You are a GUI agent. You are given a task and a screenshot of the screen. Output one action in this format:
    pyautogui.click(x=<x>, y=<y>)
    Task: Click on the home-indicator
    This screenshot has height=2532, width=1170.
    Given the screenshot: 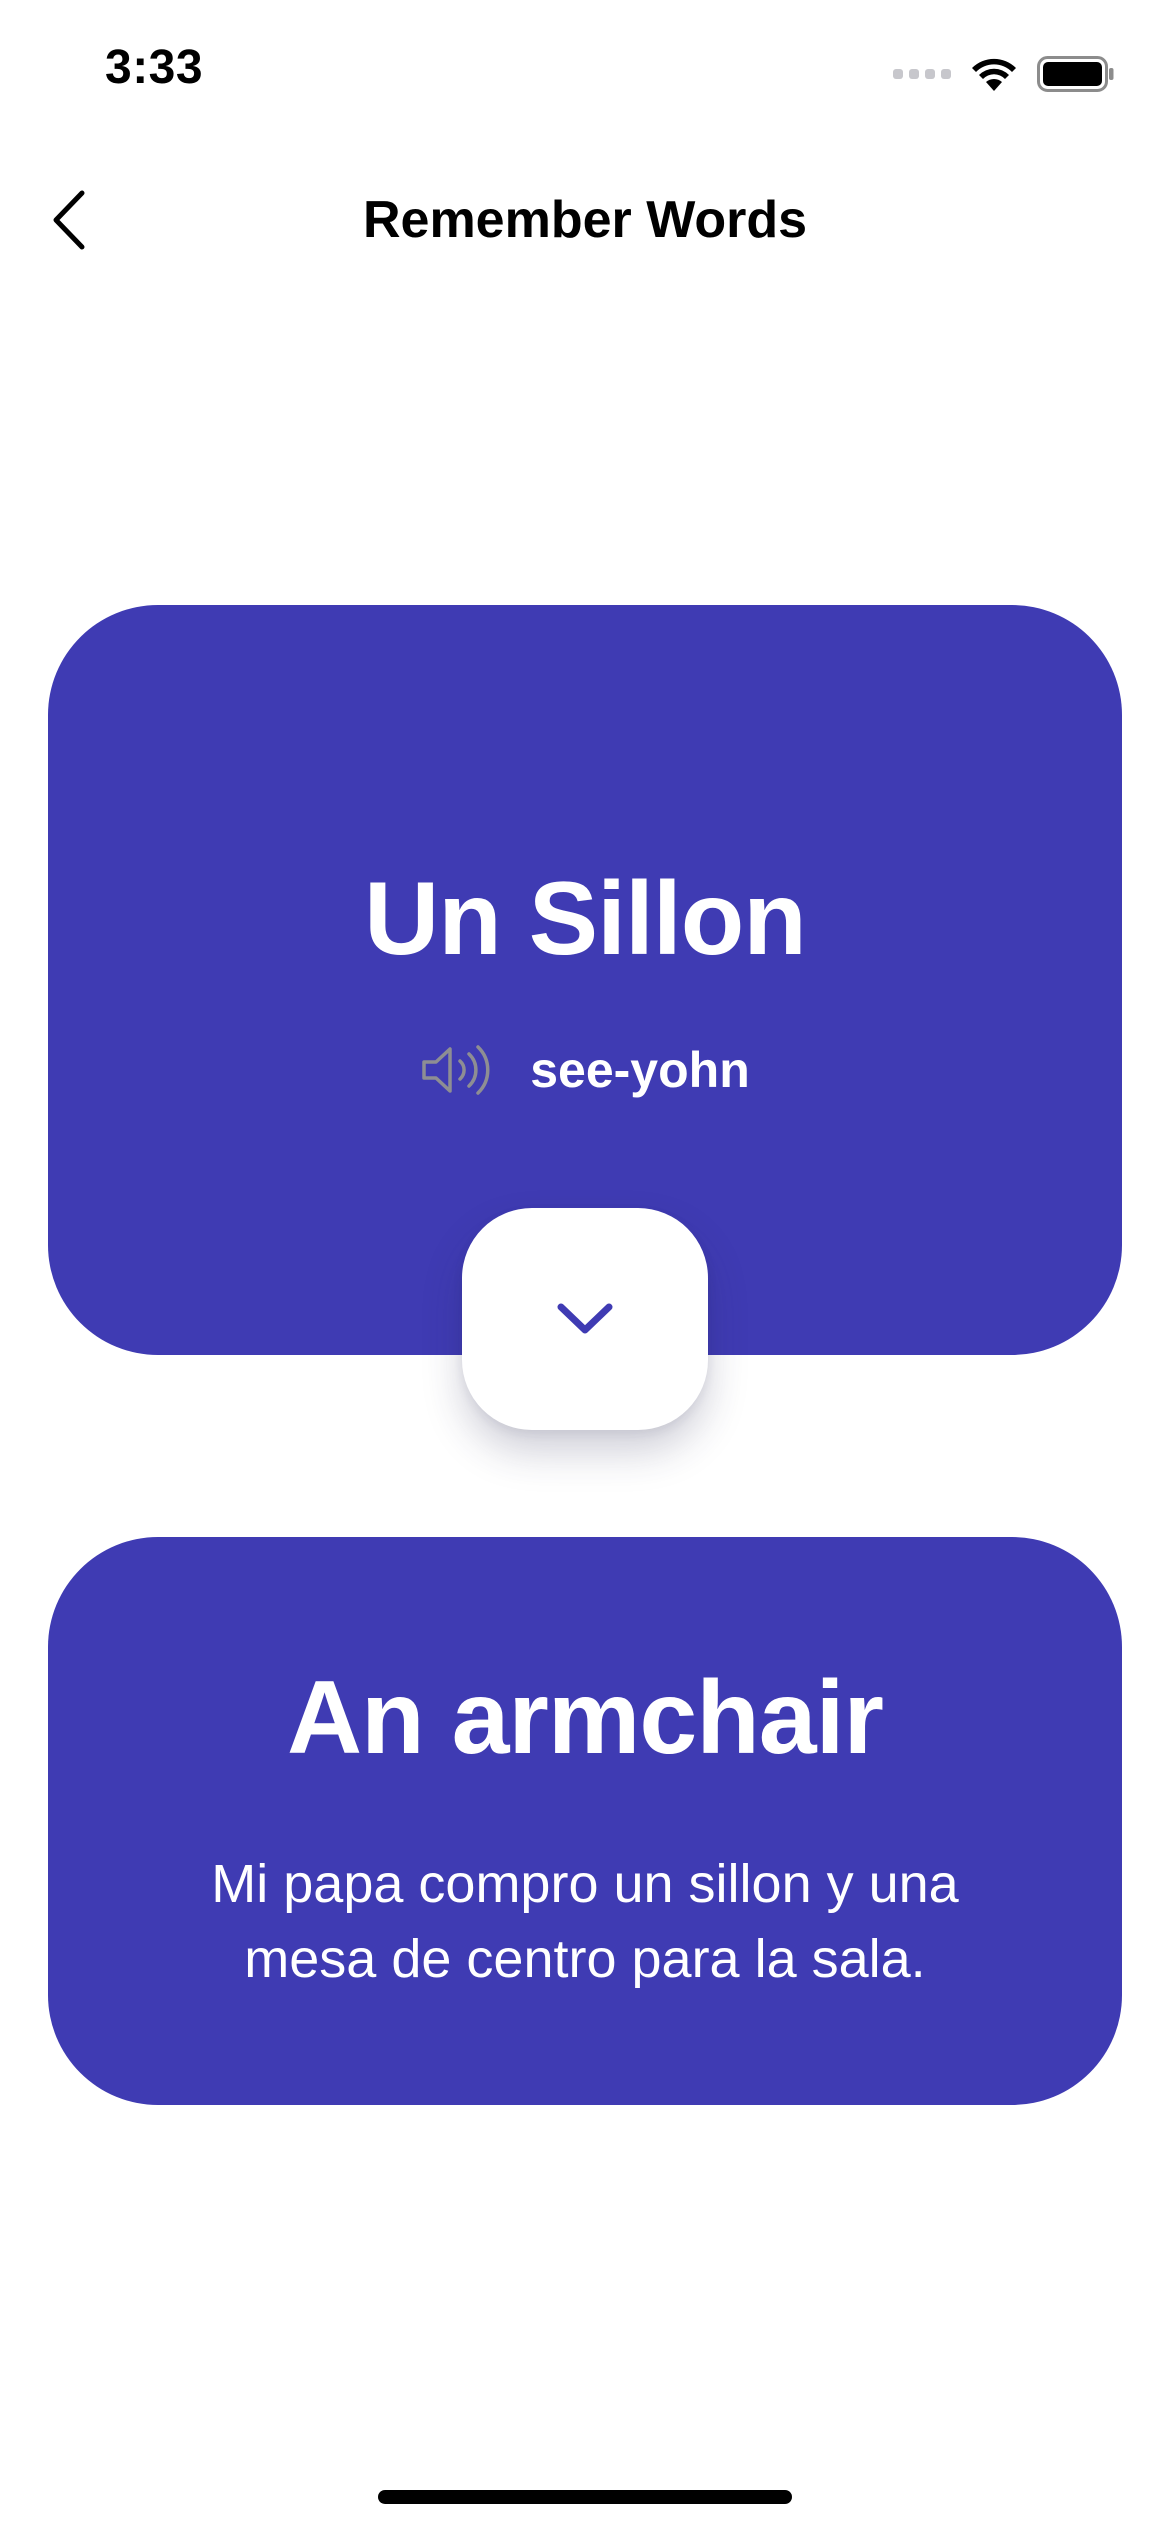 What is the action you would take?
    pyautogui.click(x=585, y=2497)
    